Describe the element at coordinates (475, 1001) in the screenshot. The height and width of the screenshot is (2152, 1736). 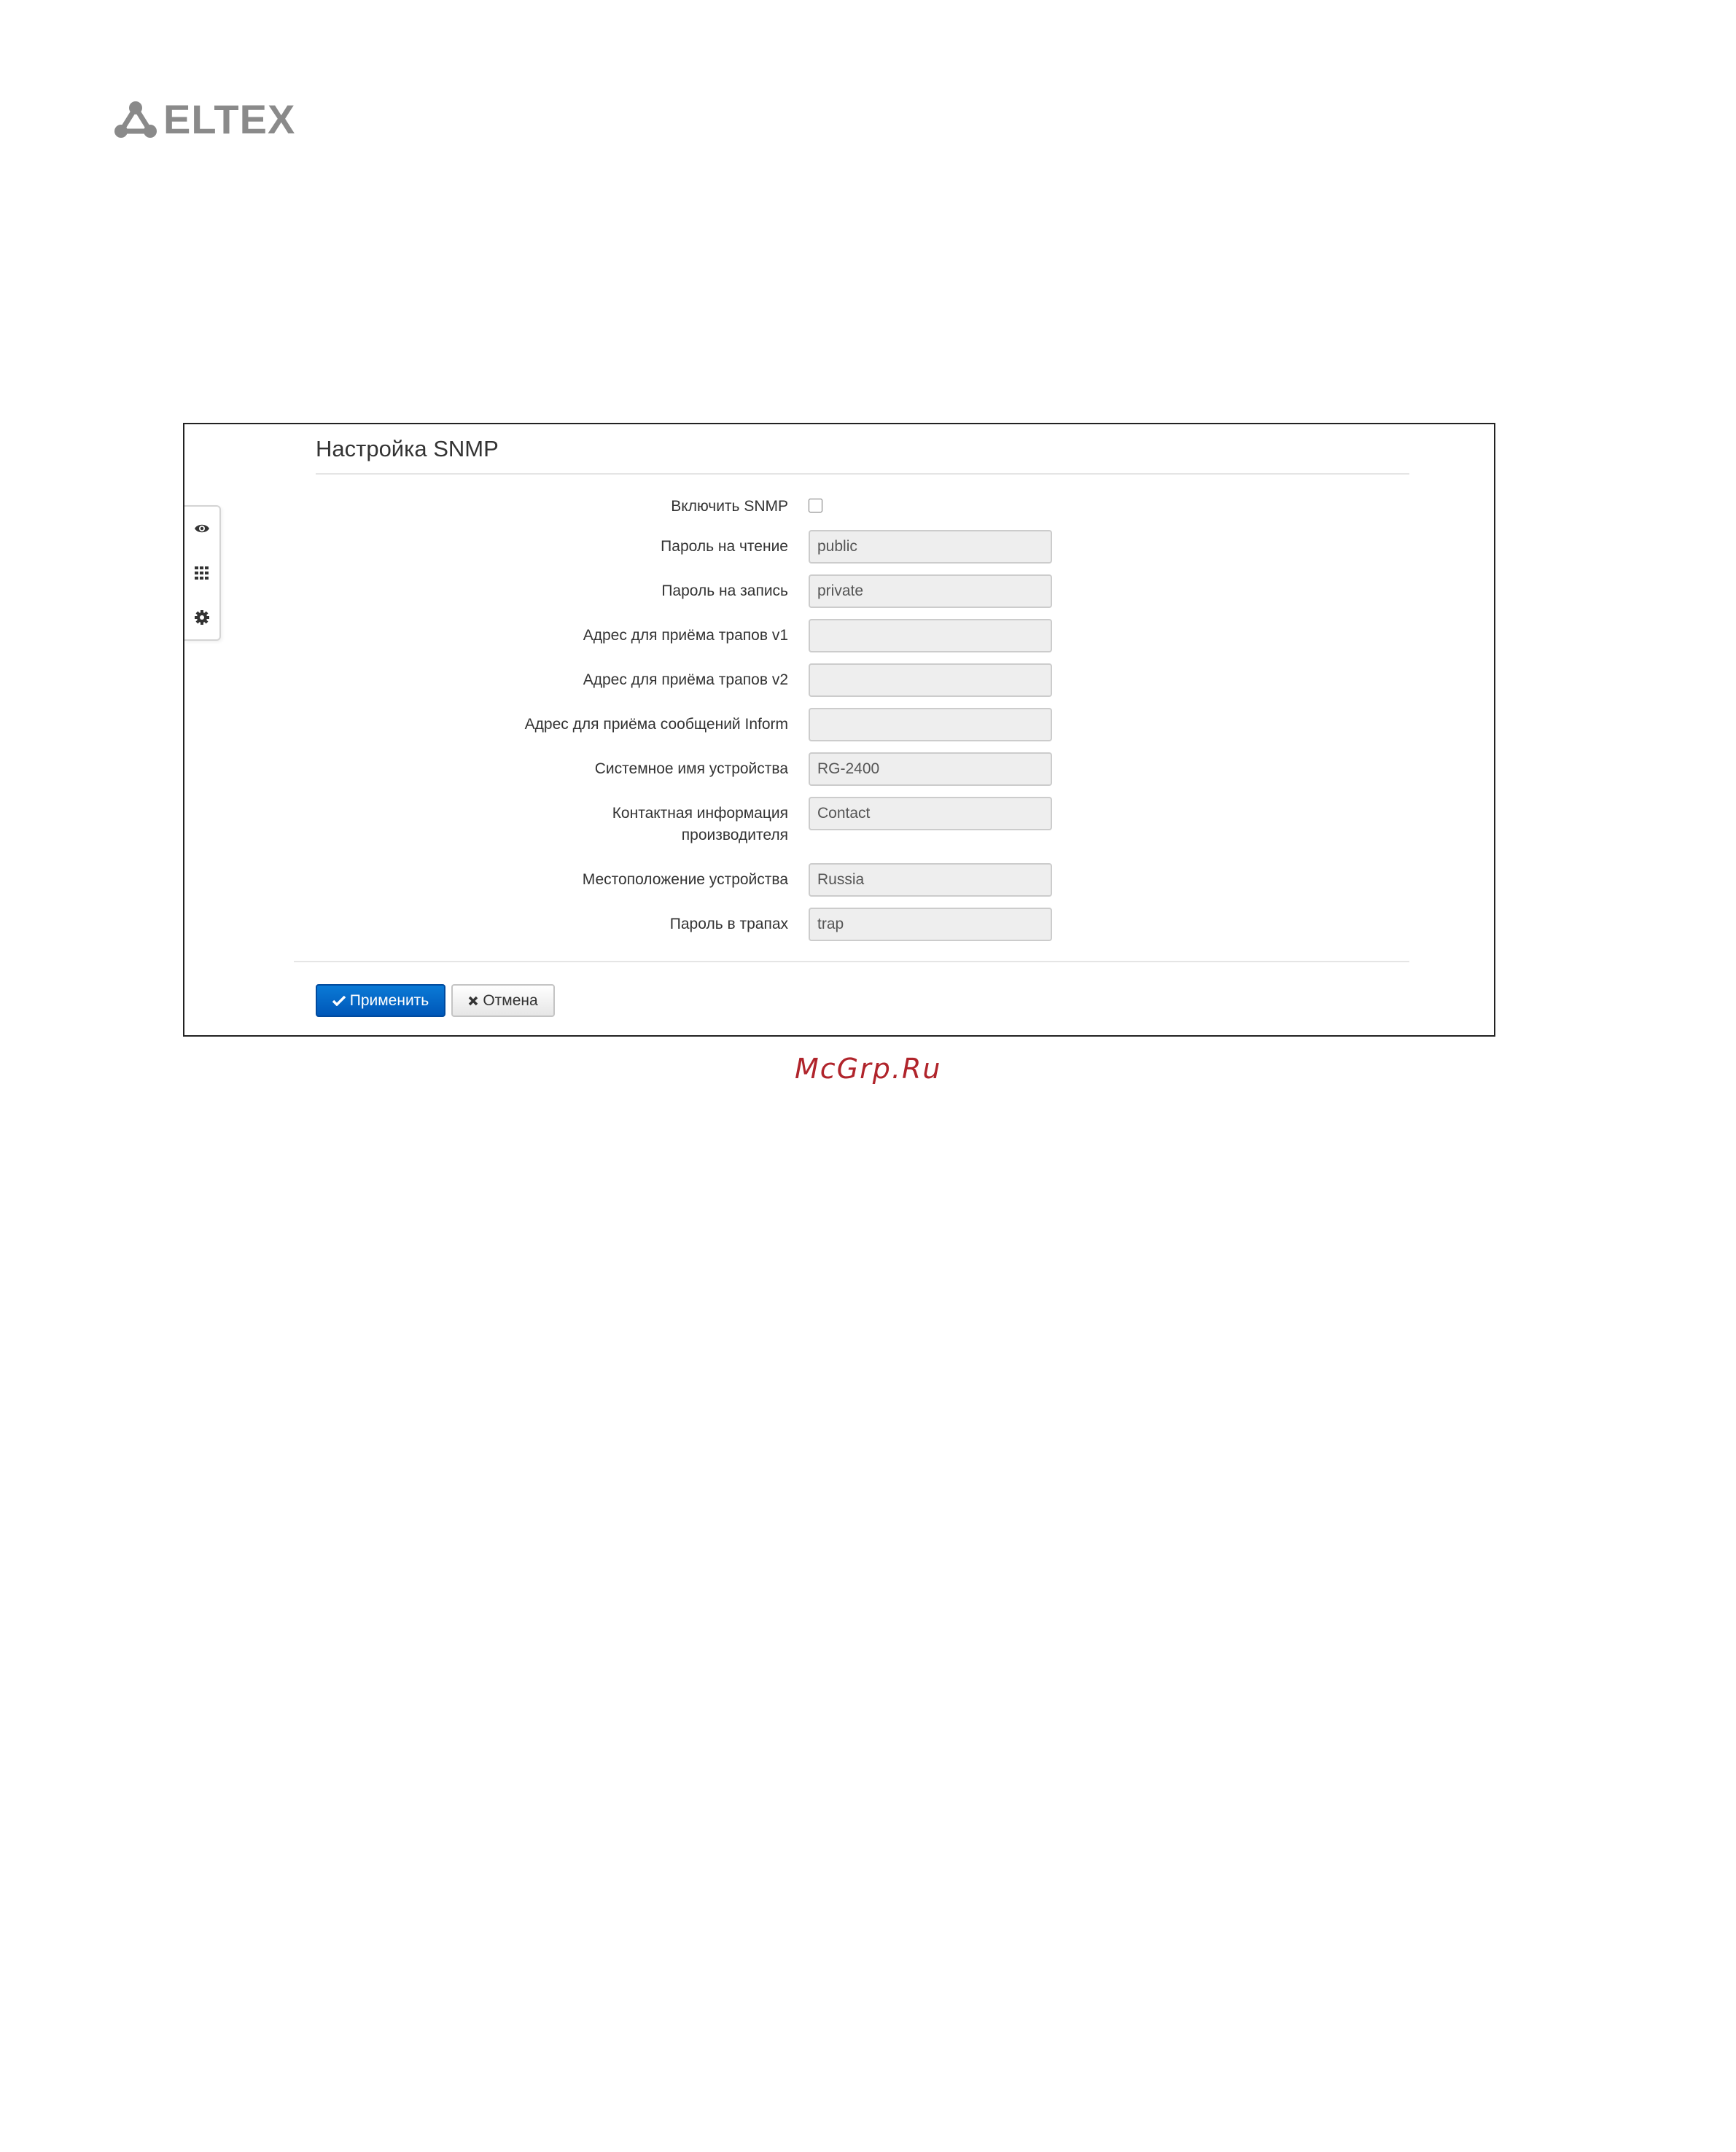
I see `close-icon` at that location.